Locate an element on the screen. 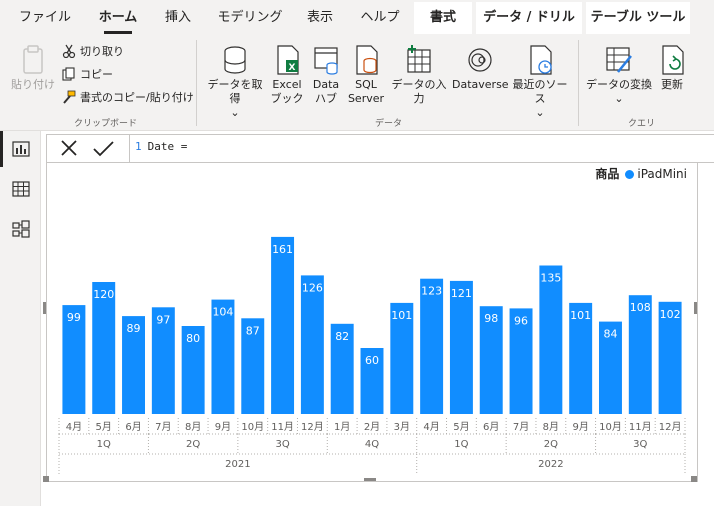 Image resolution: width=714 pixels, height=506 pixels. data-label: 89 is located at coordinates (134, 328).